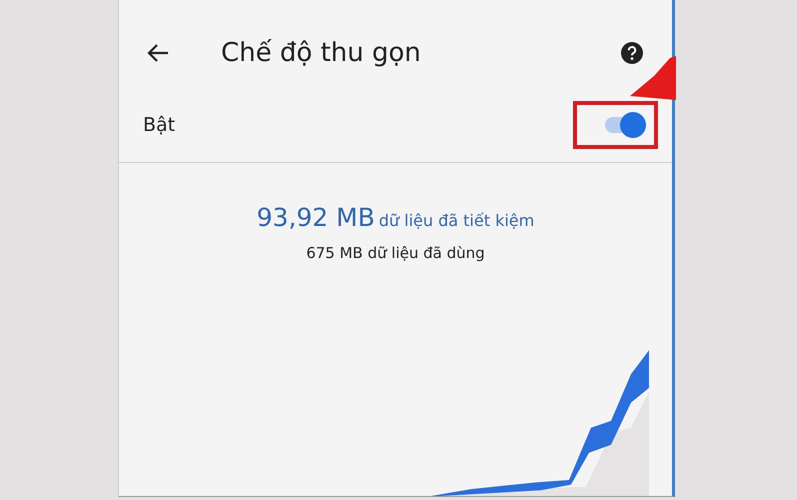 The width and height of the screenshot is (797, 500). Describe the element at coordinates (653, 78) in the screenshot. I see `arrow-annotation` at that location.